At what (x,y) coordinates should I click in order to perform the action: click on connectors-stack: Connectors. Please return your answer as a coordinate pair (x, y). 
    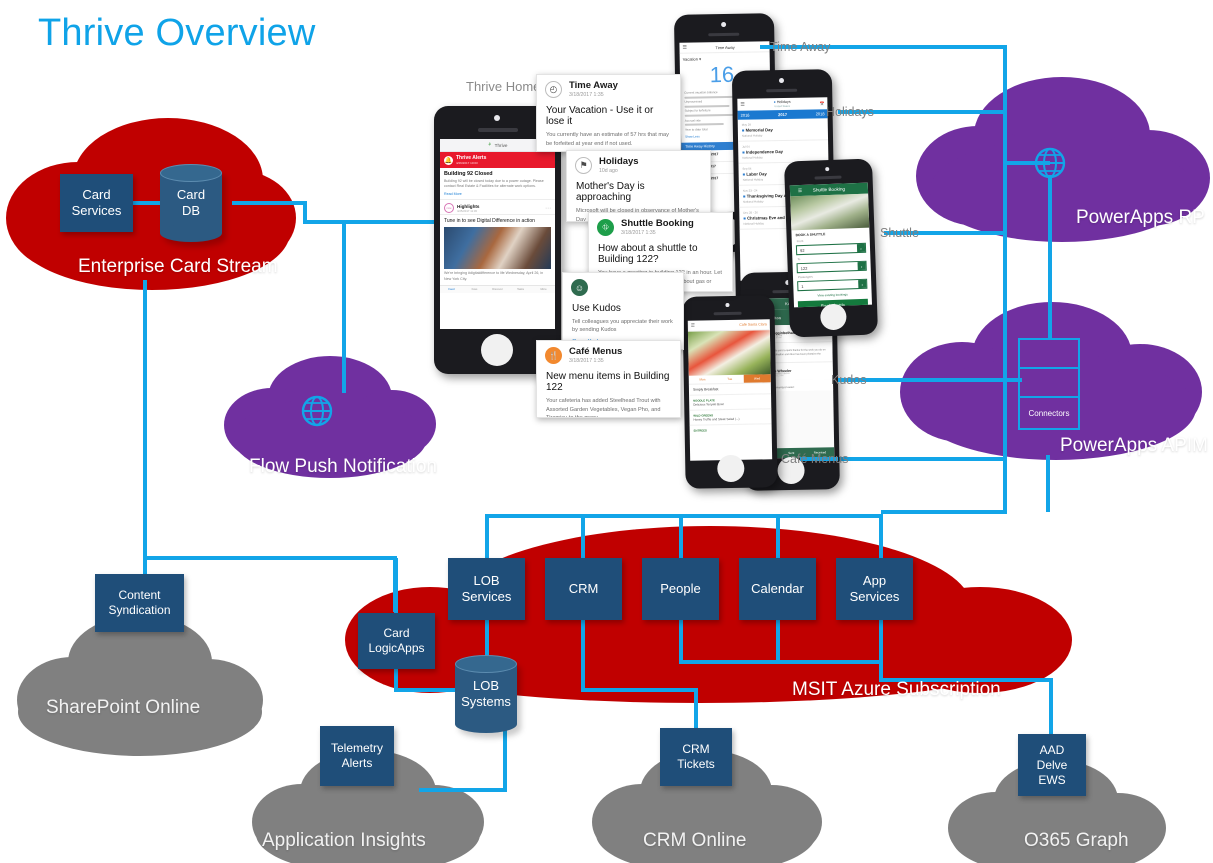
    Looking at the image, I should click on (1049, 384).